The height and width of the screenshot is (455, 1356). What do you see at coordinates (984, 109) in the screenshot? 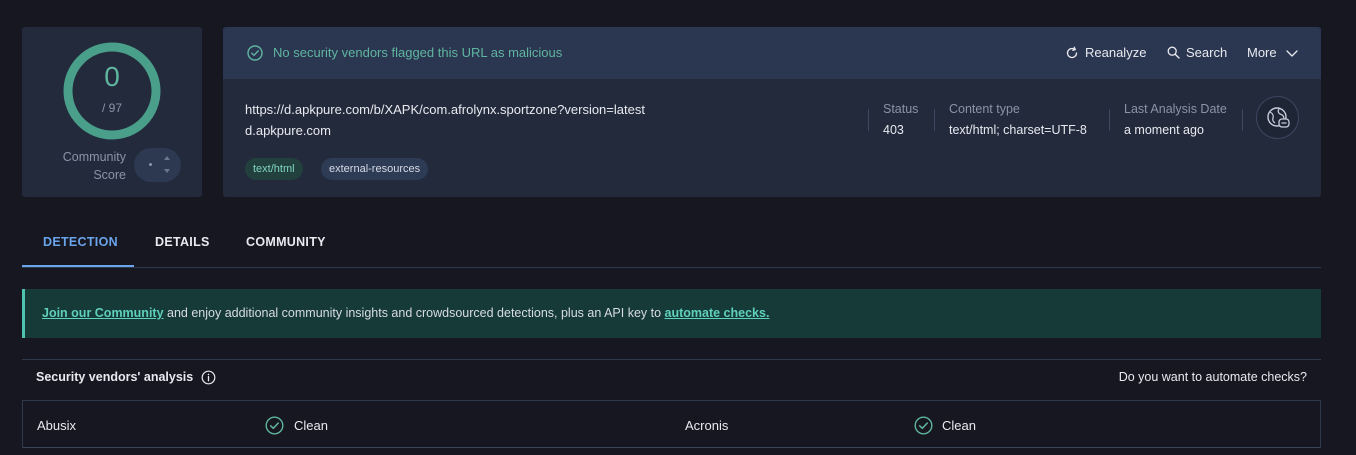
I see `content-type-label: Content type` at bounding box center [984, 109].